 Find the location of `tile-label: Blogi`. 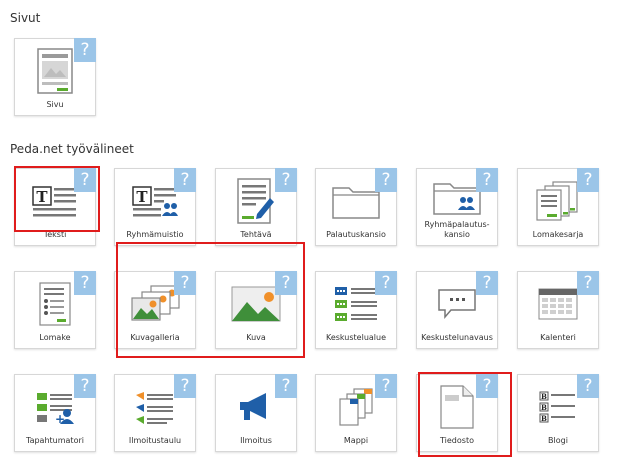

tile-label: Blogi is located at coordinates (558, 440).